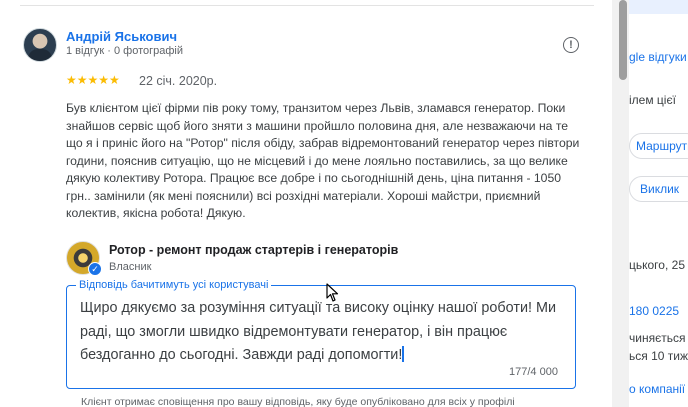  Describe the element at coordinates (657, 389) in the screenshot. I see `side-about-link: о компанії` at that location.